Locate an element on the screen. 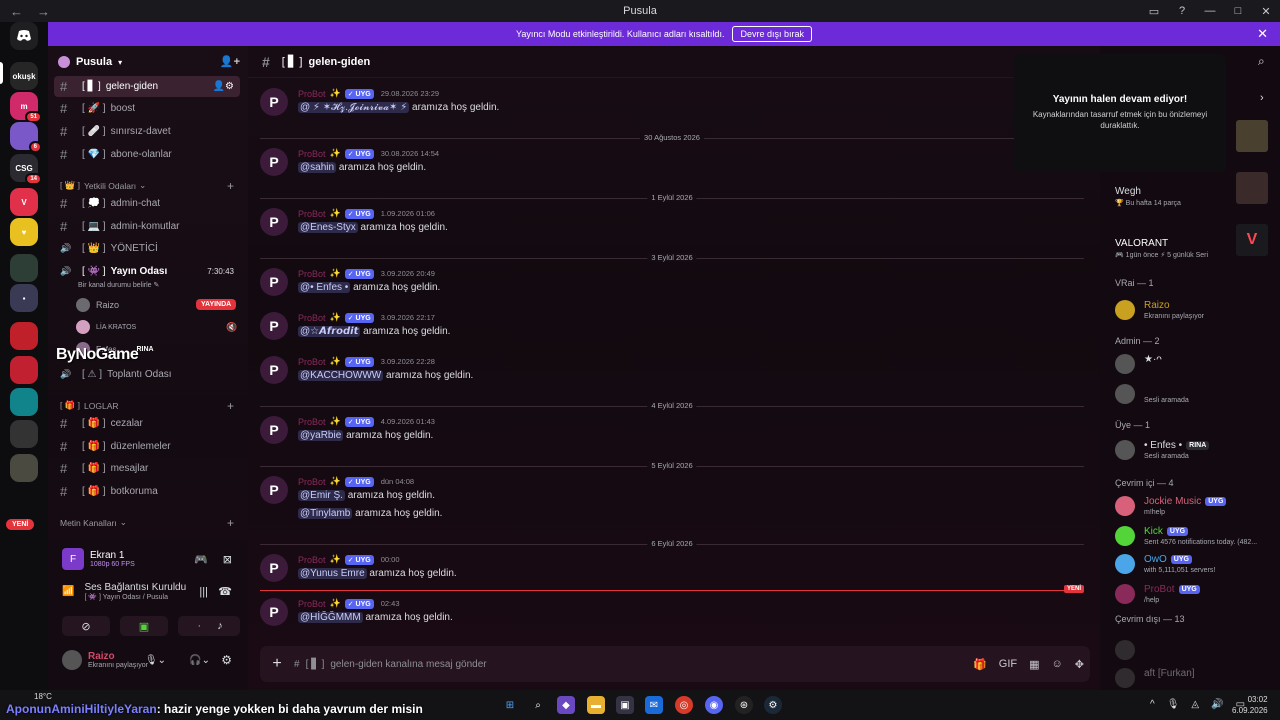 The image size is (1280, 720). server-icon: V is located at coordinates (24, 202).